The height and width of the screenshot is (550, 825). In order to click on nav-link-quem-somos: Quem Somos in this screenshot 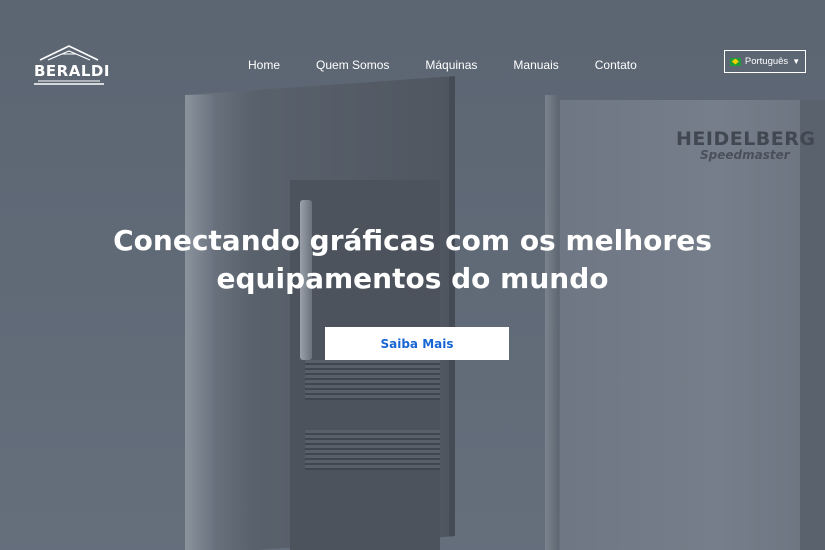, I will do `click(352, 65)`.